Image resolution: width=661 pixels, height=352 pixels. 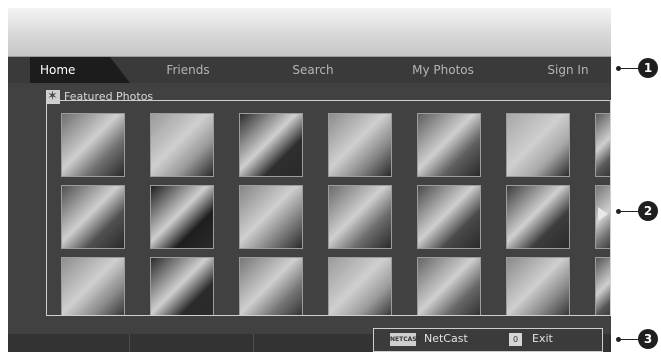 What do you see at coordinates (515, 339) in the screenshot?
I see `exit-key-icon: 0` at bounding box center [515, 339].